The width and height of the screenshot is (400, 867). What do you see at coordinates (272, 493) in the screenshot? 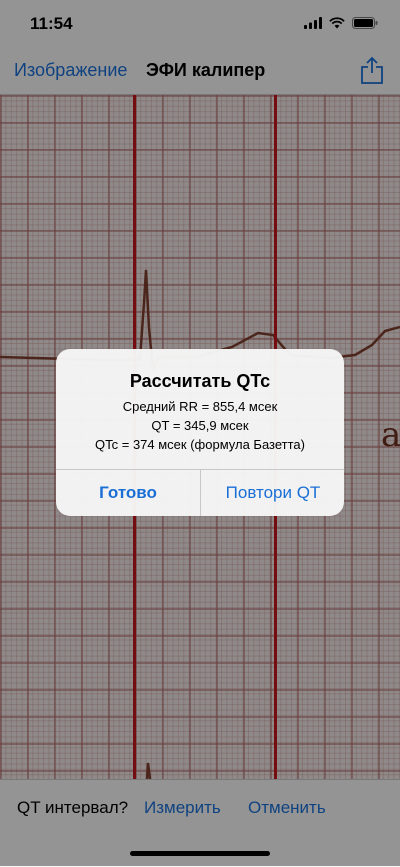
I see `repeat-qt-button: Повтори QT` at bounding box center [272, 493].